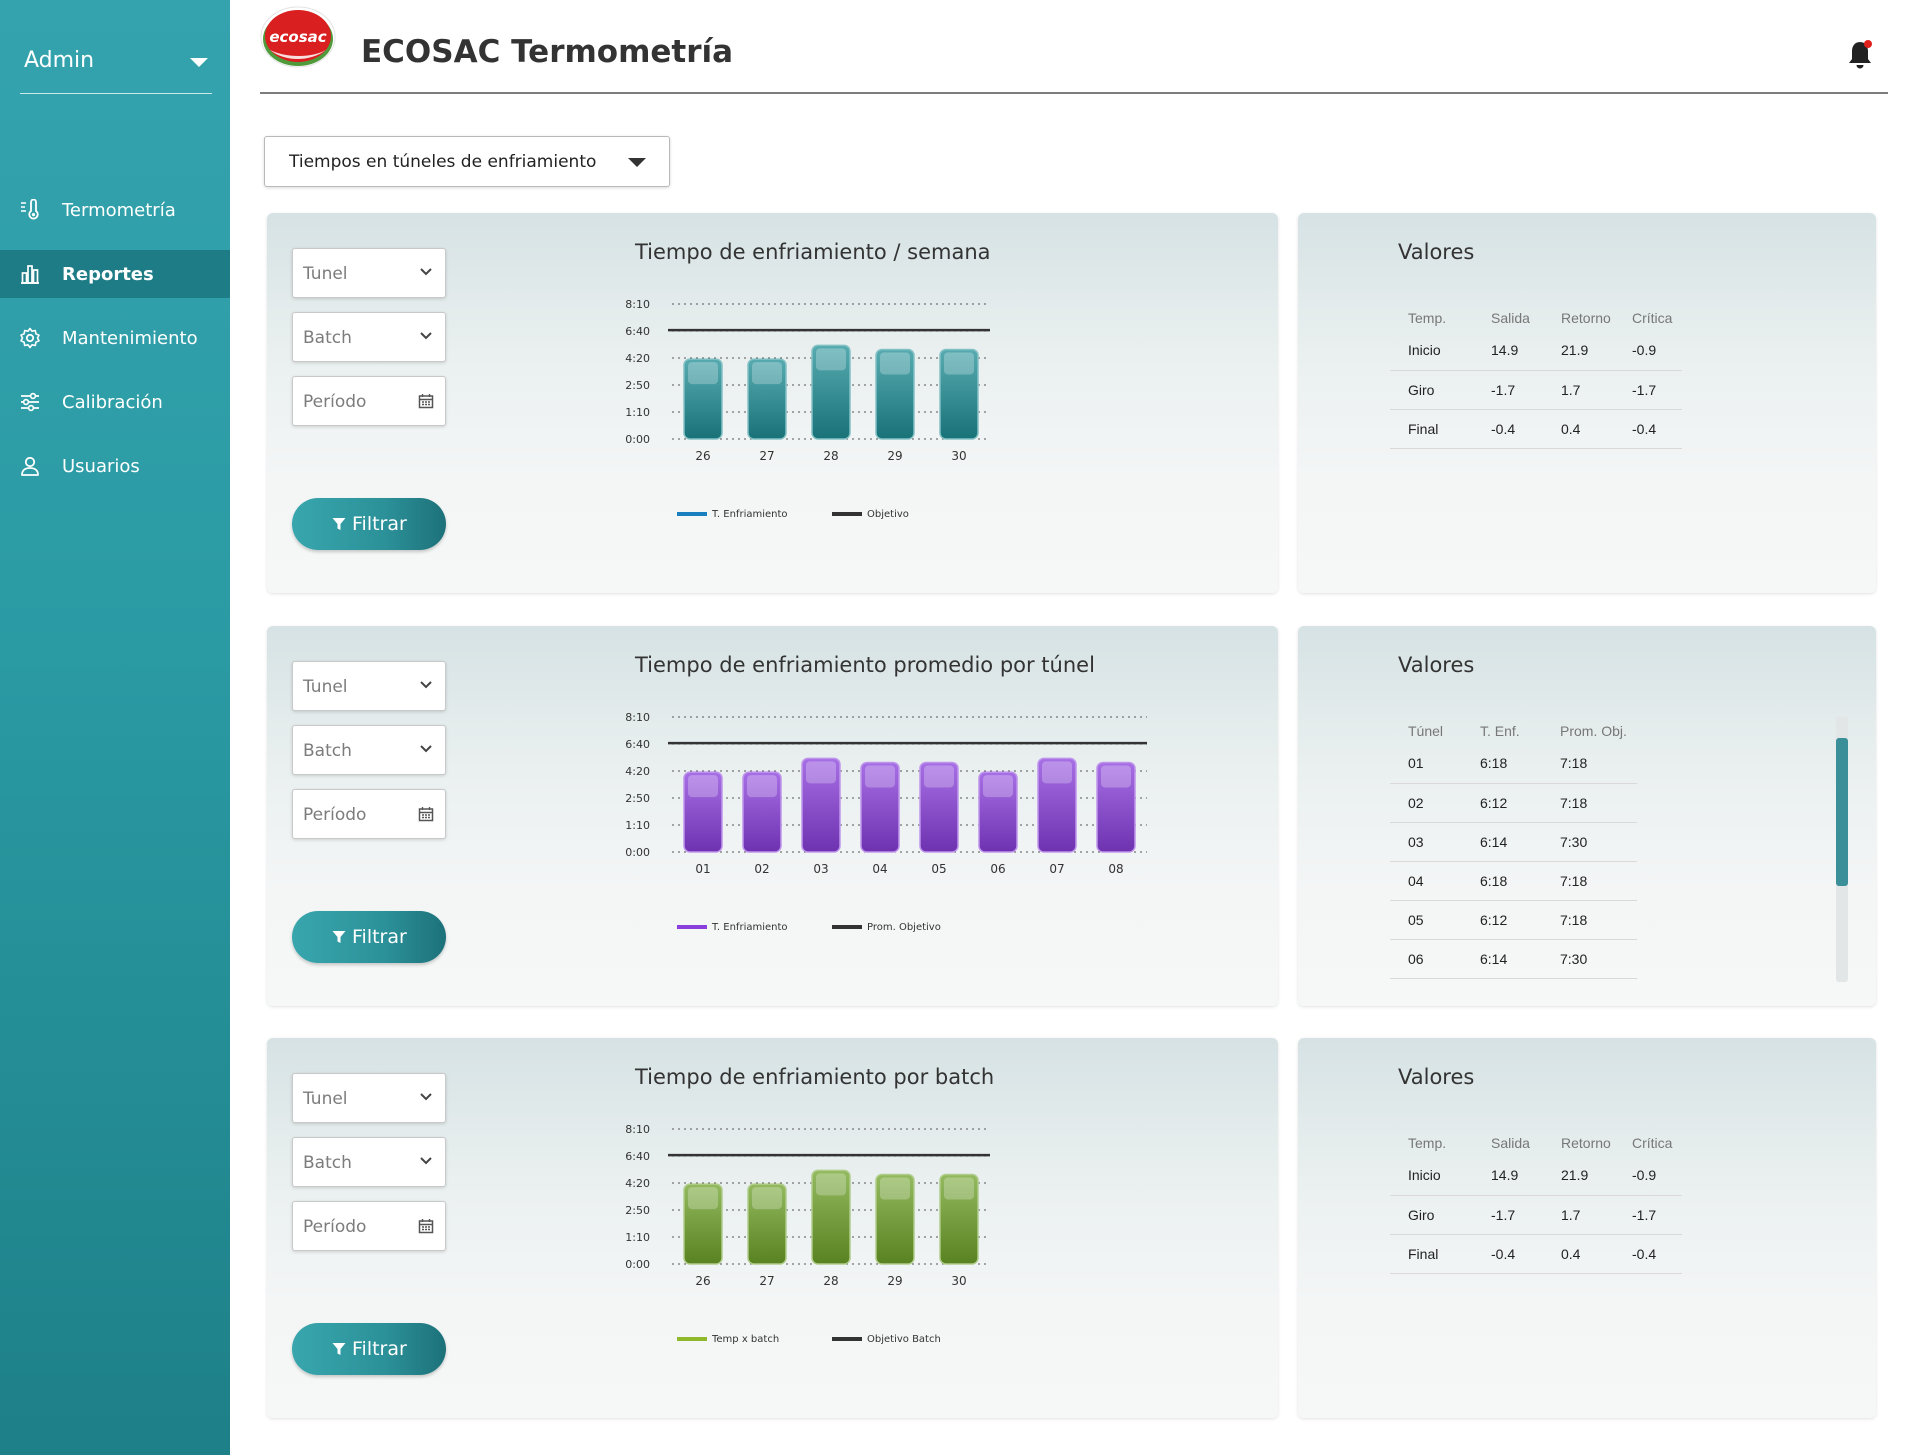 The image size is (1921, 1455). Describe the element at coordinates (1586, 318) in the screenshot. I see `column-header: Retorno` at that location.